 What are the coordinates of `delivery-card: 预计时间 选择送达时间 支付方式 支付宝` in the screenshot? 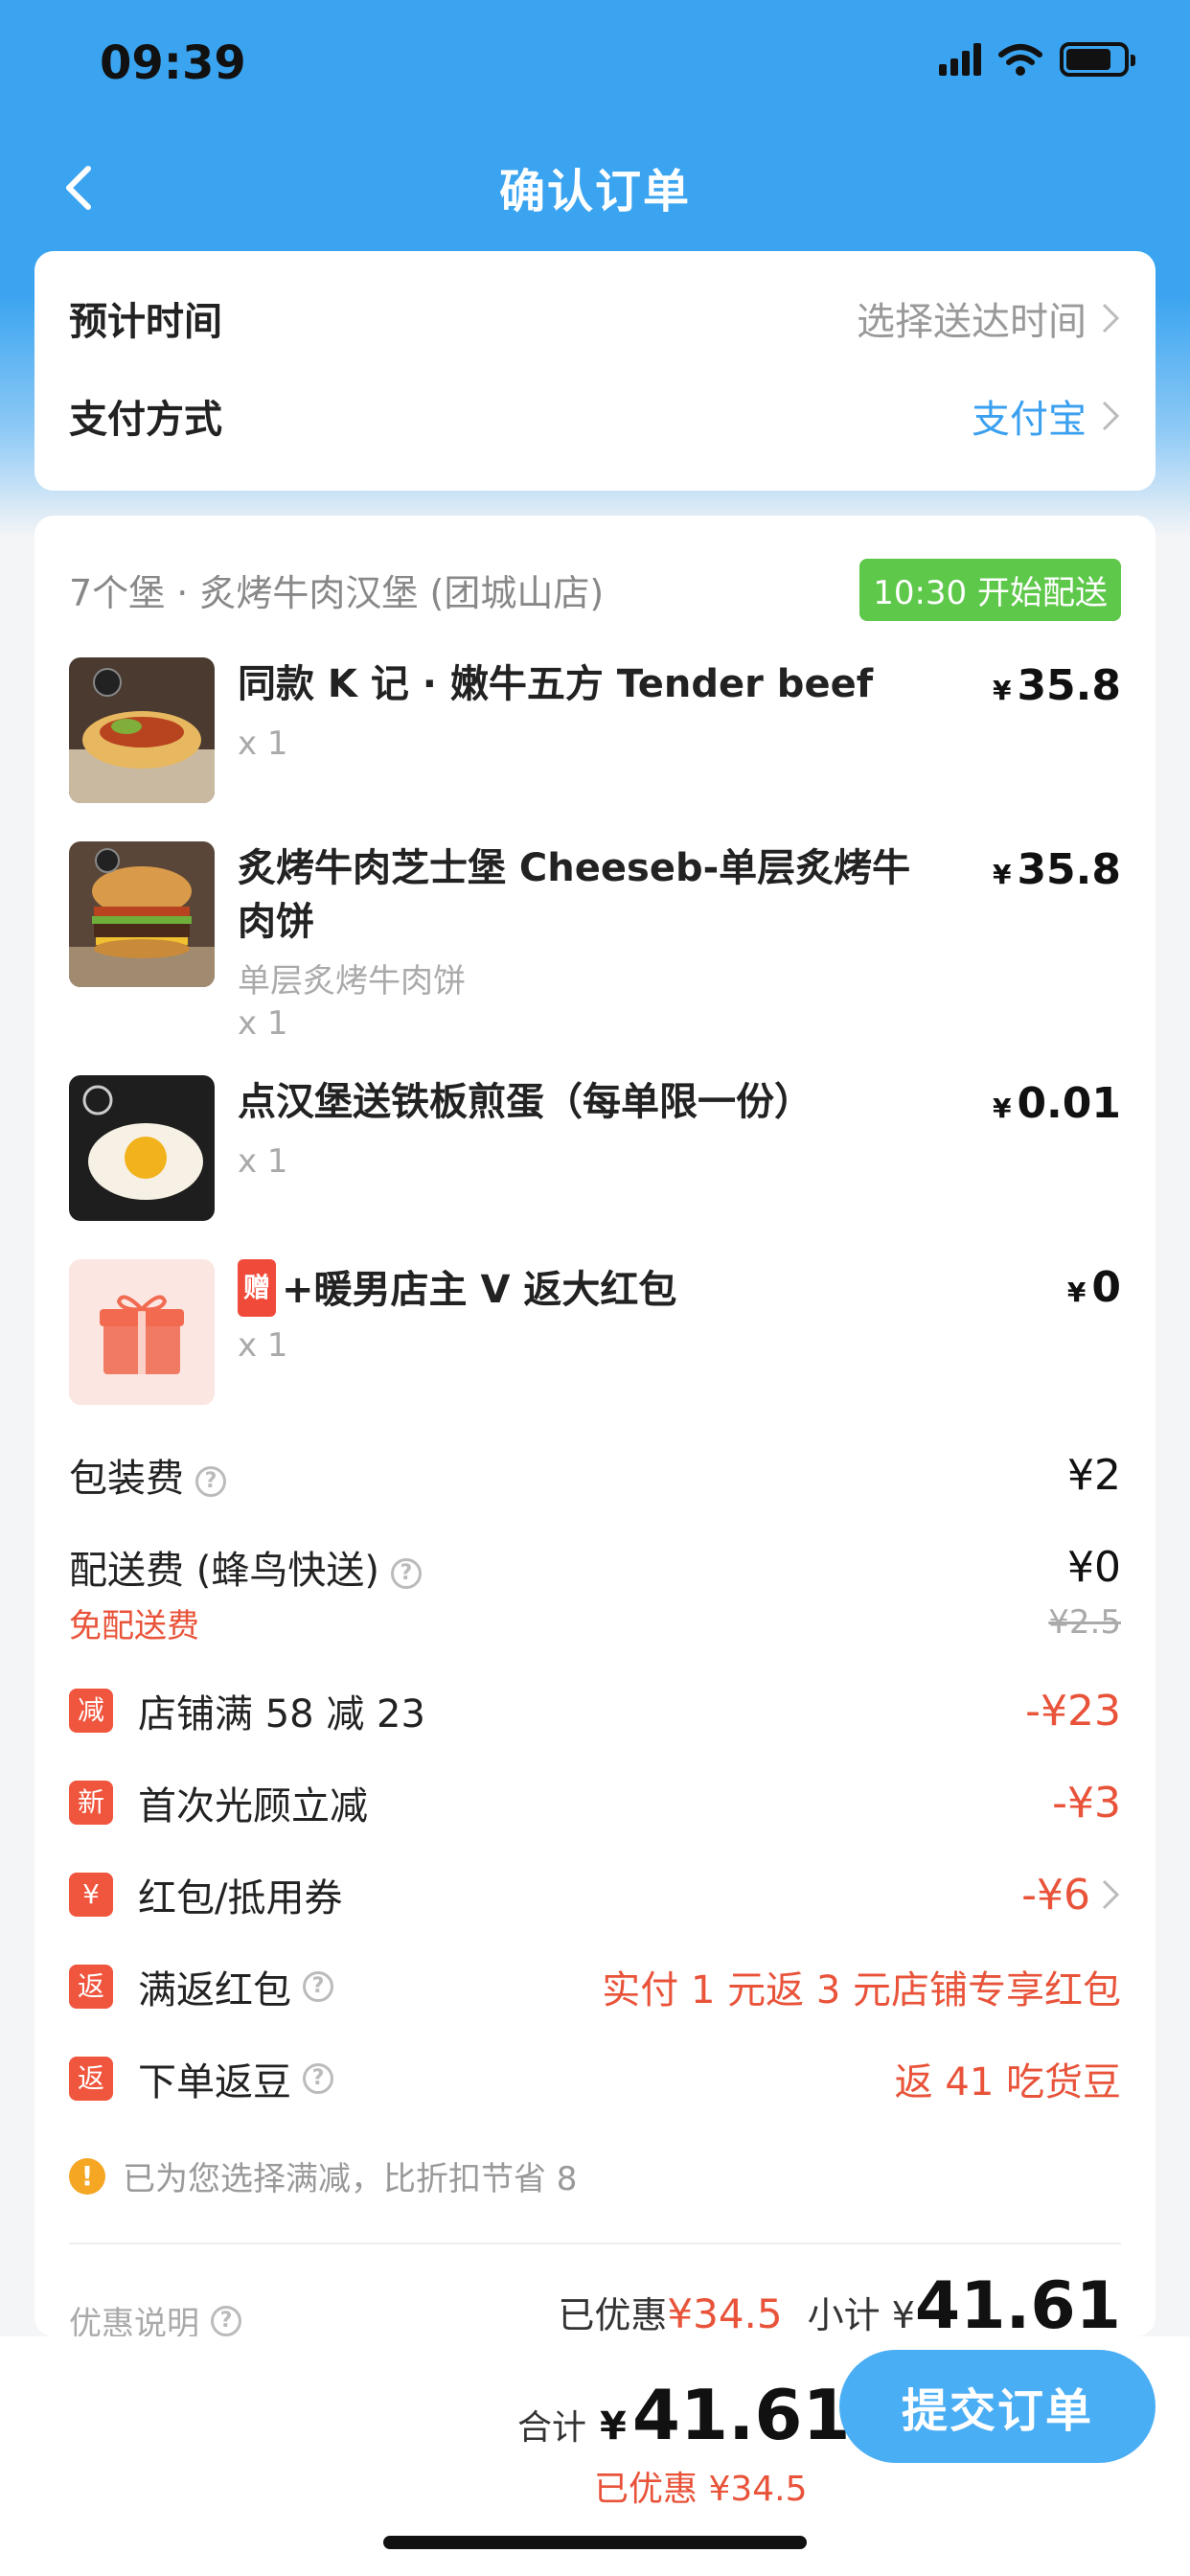 It's located at (595, 371).